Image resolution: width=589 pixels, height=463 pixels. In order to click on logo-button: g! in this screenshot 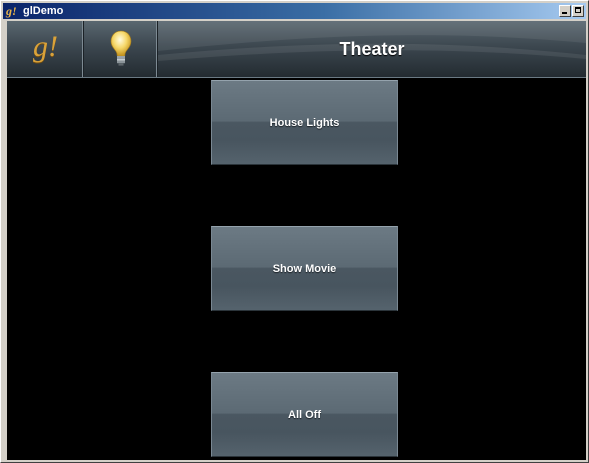, I will do `click(45, 49)`.